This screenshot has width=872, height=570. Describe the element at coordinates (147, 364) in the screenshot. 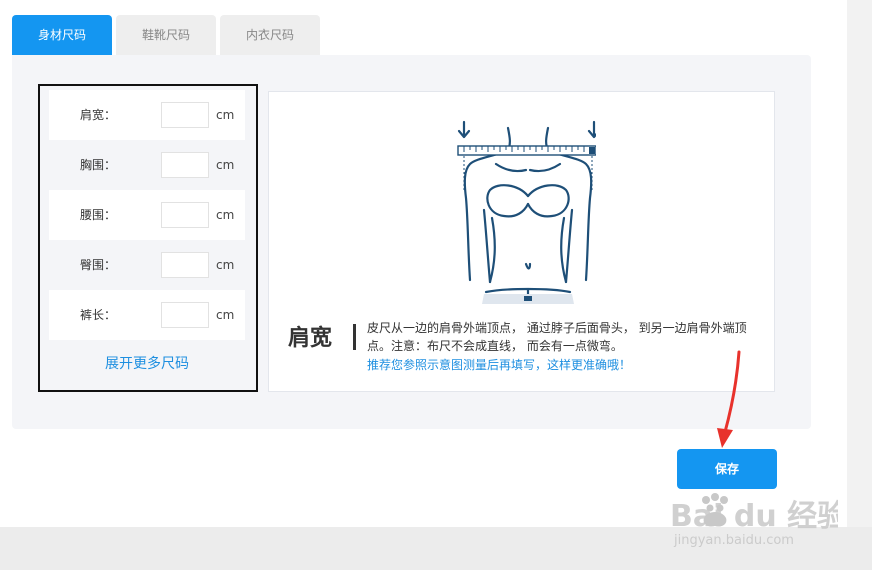

I see `expand-more-sizes-link: 展开更多尺码` at that location.